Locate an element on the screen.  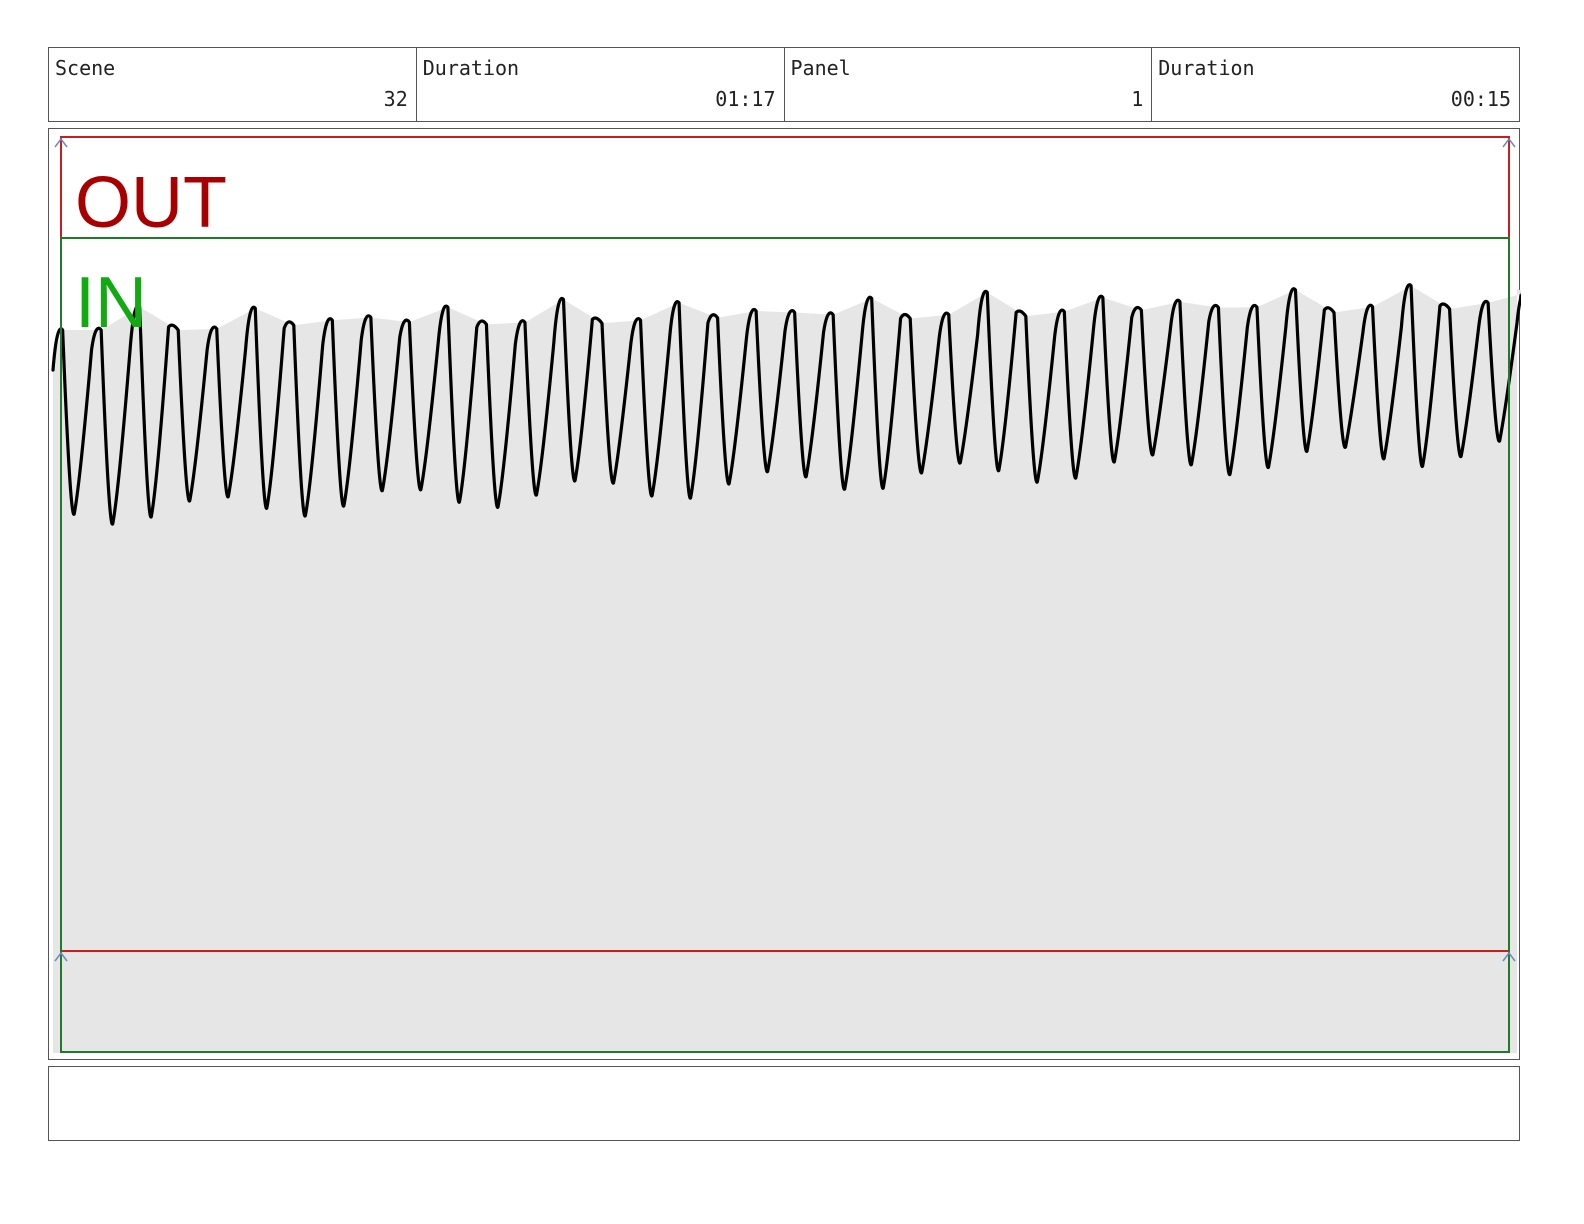
out-label: OUT is located at coordinates (151, 203).